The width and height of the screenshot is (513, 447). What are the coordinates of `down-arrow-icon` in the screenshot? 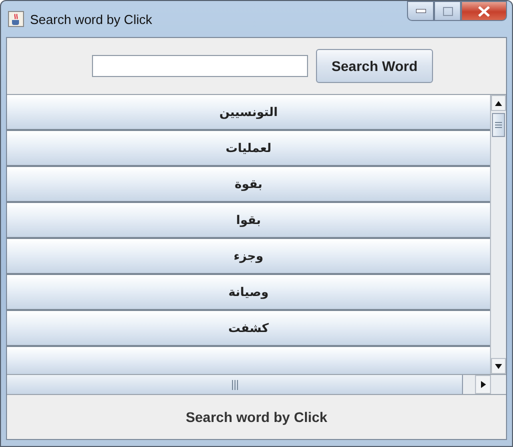 It's located at (498, 366).